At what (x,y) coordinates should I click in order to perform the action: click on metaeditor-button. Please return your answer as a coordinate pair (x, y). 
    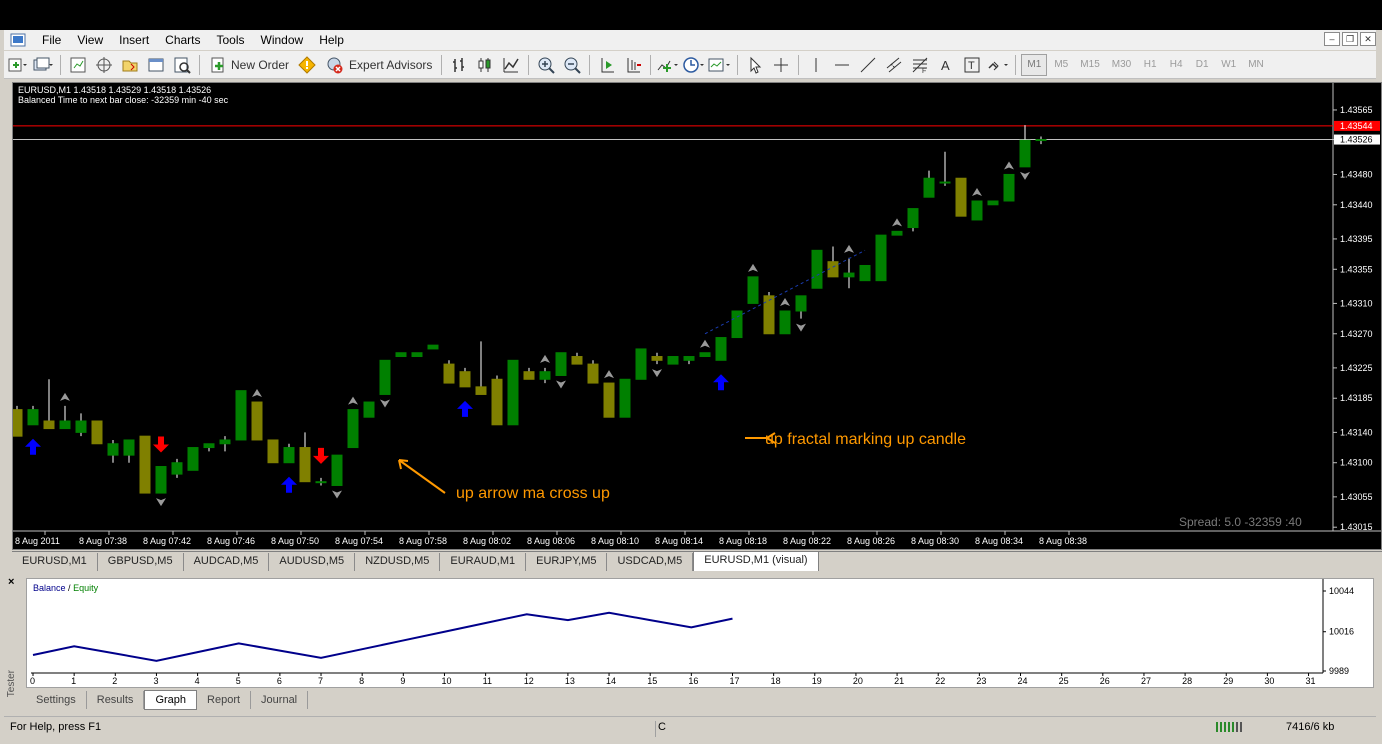
    Looking at the image, I should click on (307, 65).